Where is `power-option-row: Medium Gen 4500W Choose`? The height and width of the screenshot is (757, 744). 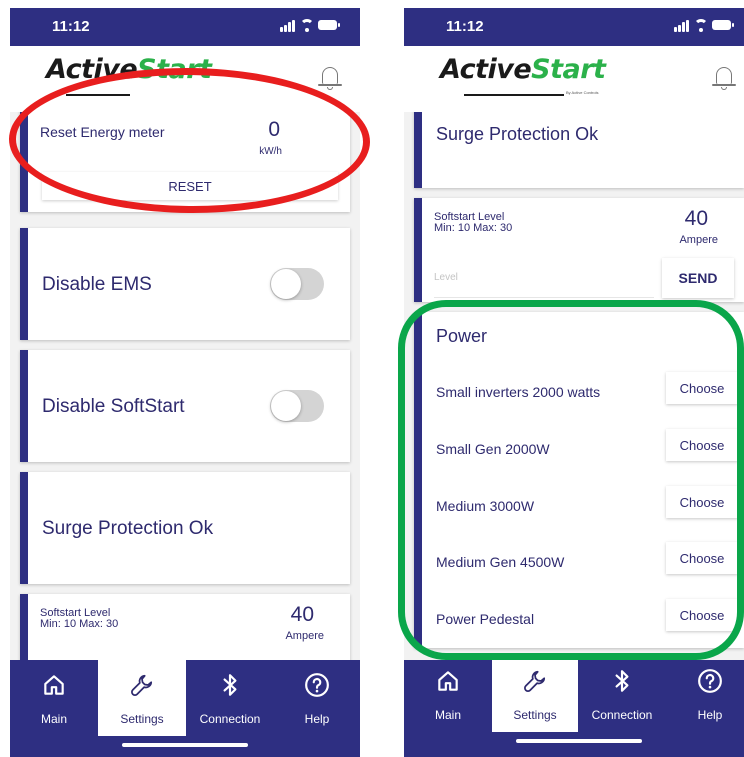
power-option-row: Medium Gen 4500W Choose is located at coordinates (587, 562).